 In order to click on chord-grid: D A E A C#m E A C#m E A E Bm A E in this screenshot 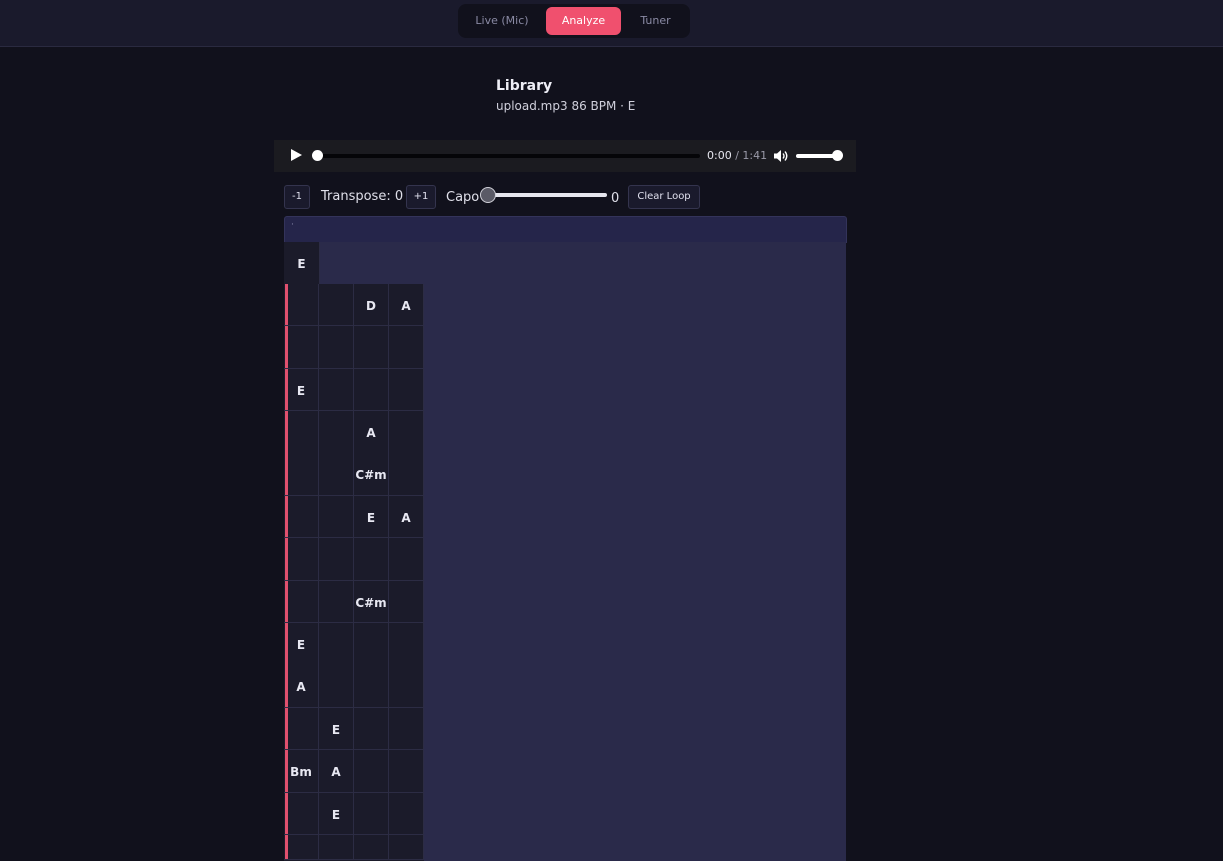, I will do `click(354, 572)`.